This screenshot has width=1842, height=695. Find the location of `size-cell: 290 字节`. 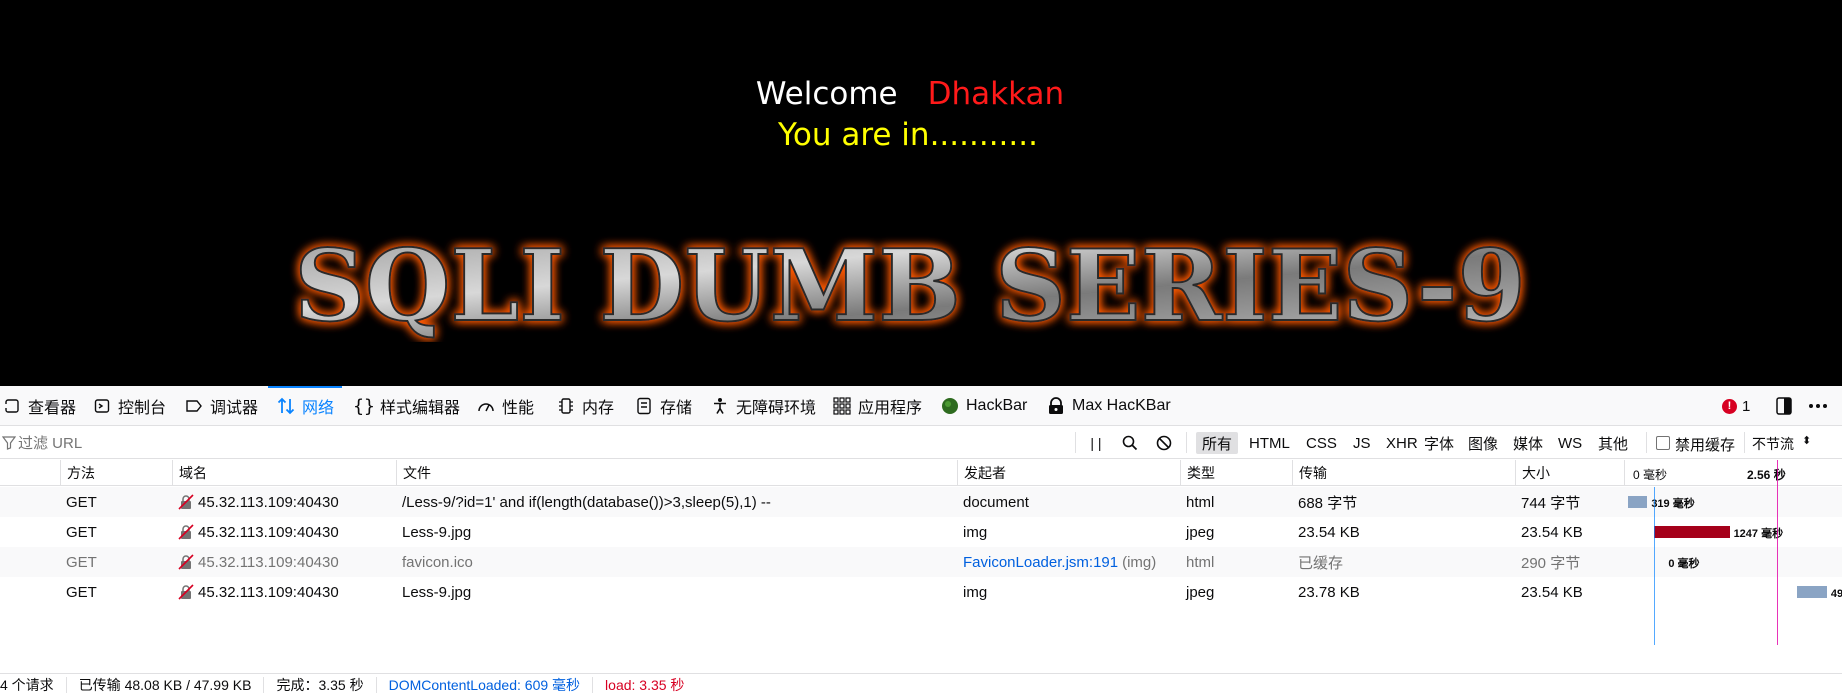

size-cell: 290 字节 is located at coordinates (1551, 563).